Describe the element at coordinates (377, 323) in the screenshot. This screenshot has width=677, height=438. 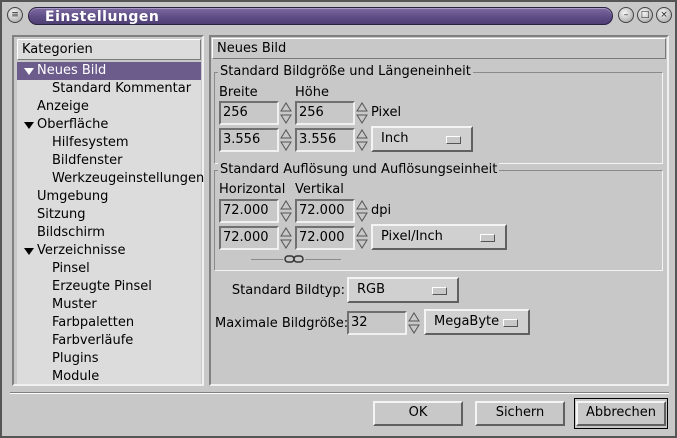
I see `max-size-input: 32` at that location.